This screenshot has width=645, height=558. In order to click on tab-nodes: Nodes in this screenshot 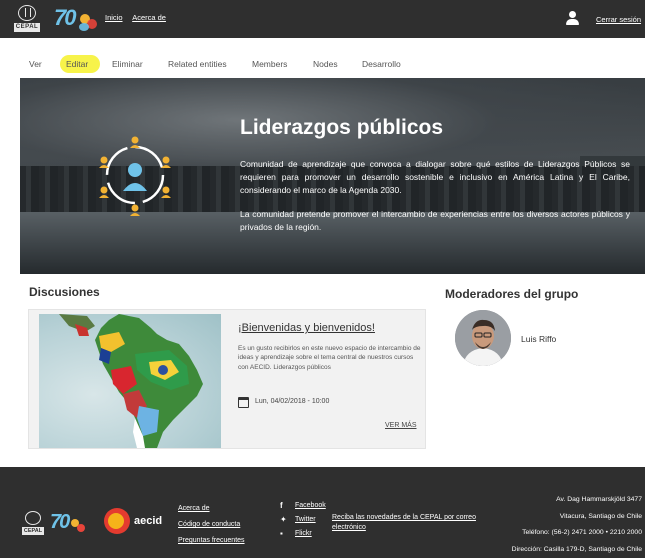, I will do `click(325, 64)`.